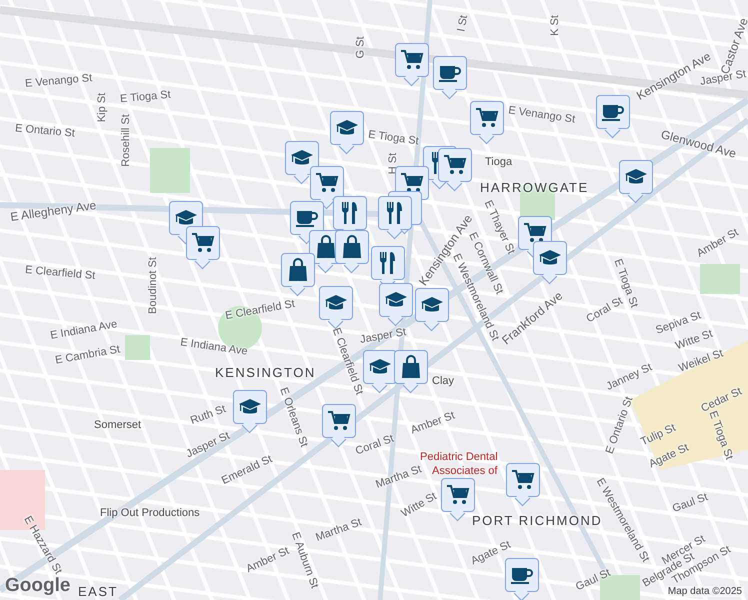  What do you see at coordinates (433, 423) in the screenshot?
I see `street-label: Amber St` at bounding box center [433, 423].